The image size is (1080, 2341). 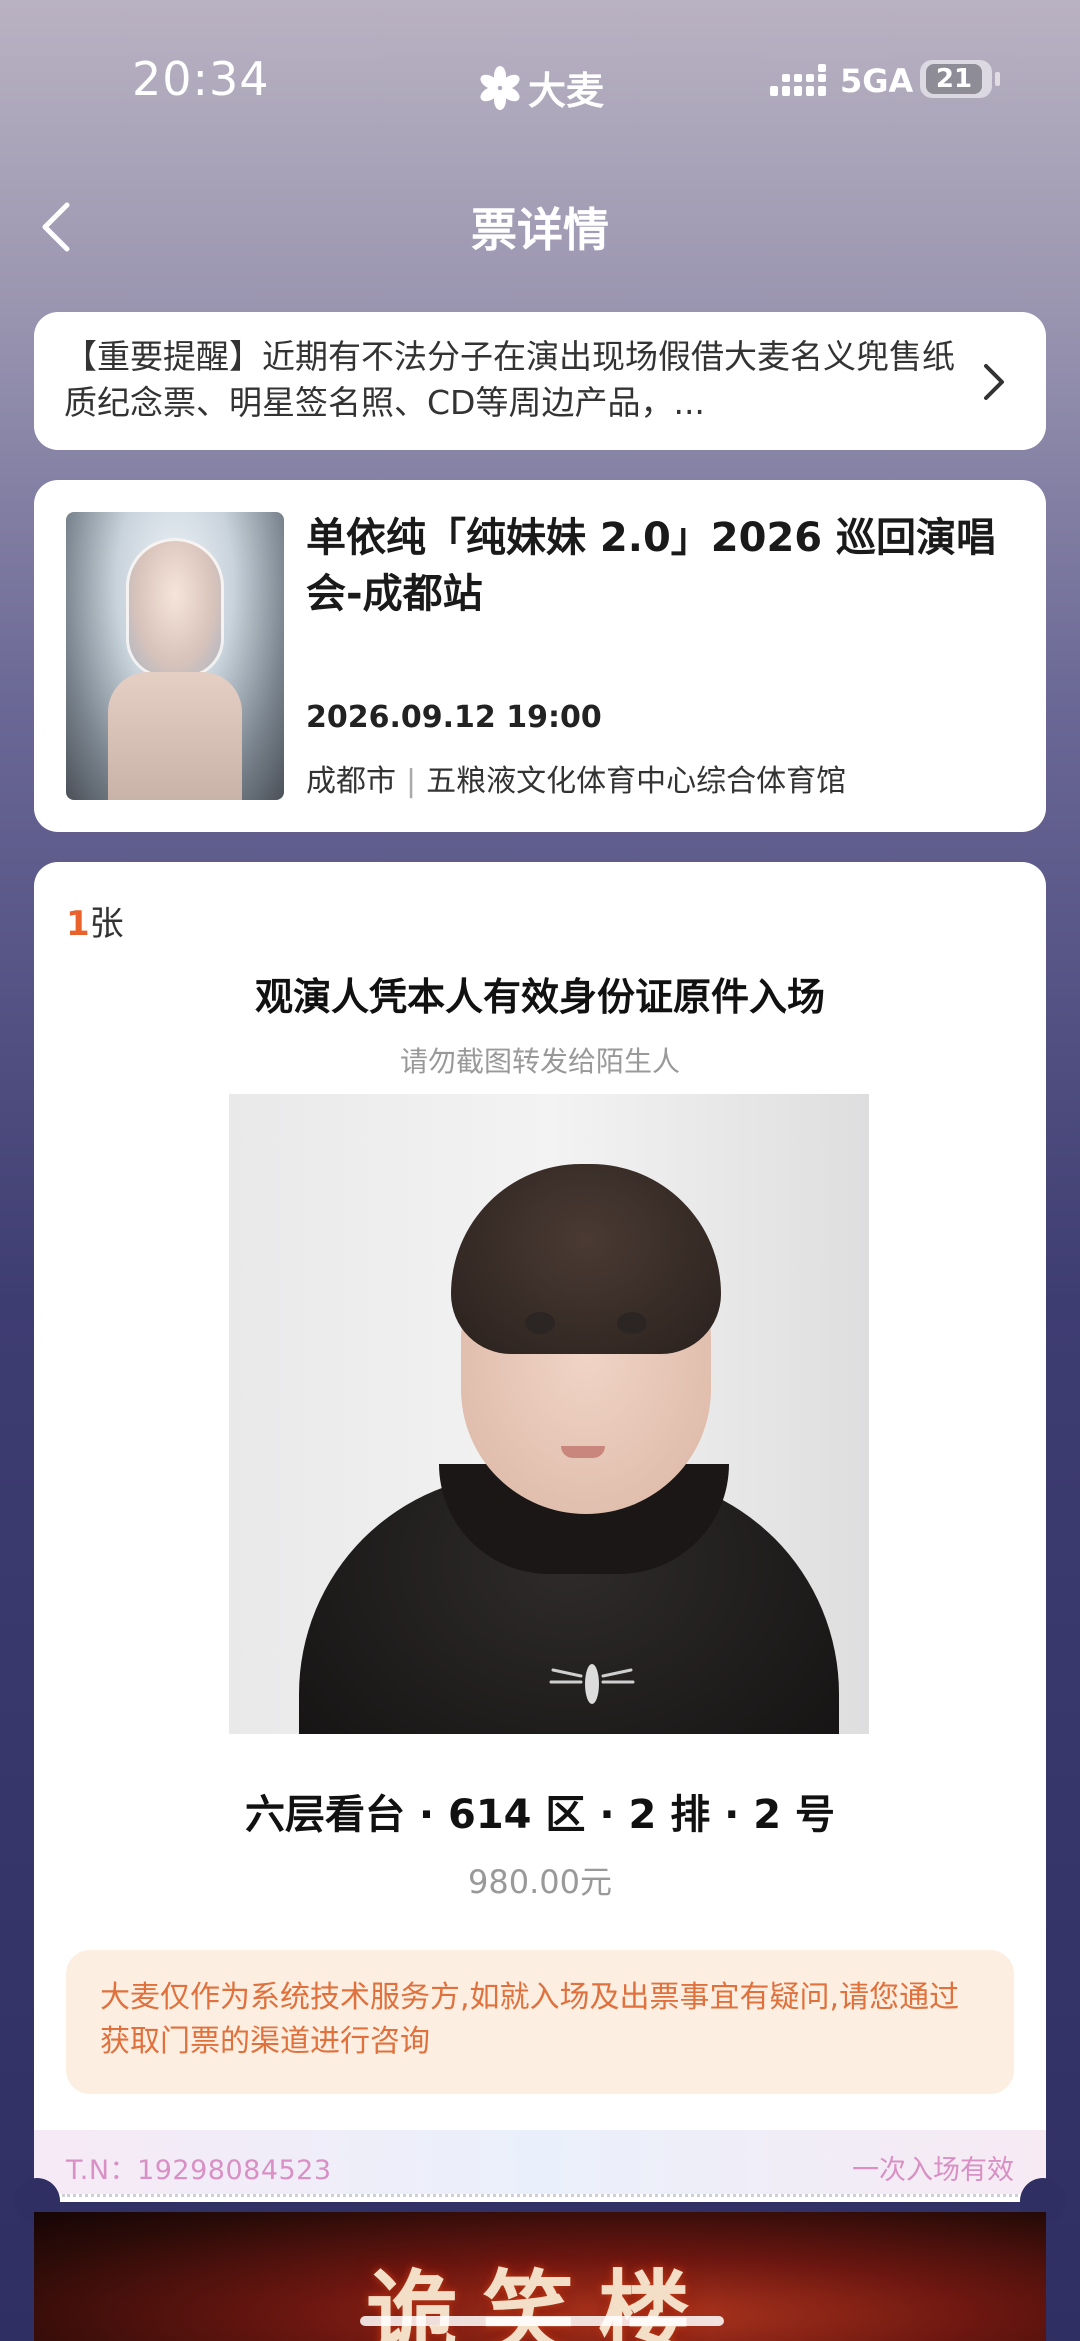 I want to click on photo-hair, so click(x=586, y=1259).